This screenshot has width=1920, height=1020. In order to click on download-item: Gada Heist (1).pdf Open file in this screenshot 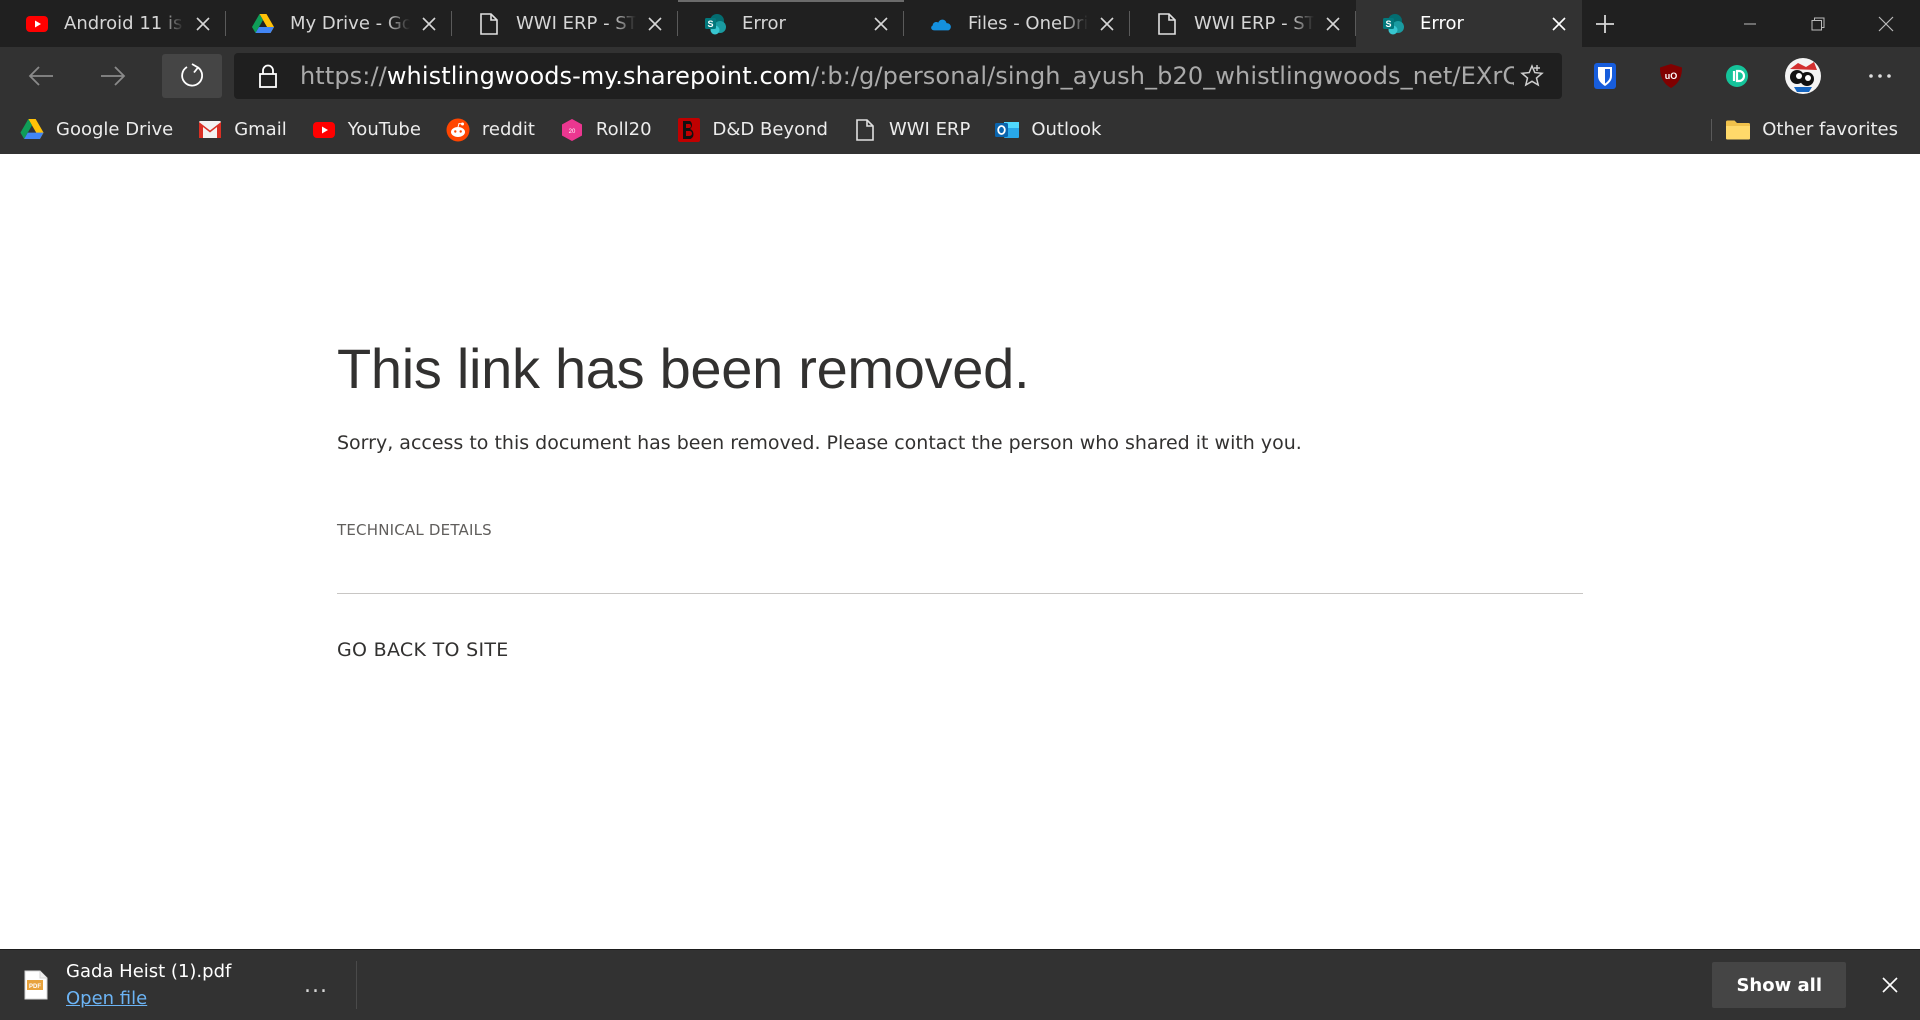, I will do `click(181, 985)`.